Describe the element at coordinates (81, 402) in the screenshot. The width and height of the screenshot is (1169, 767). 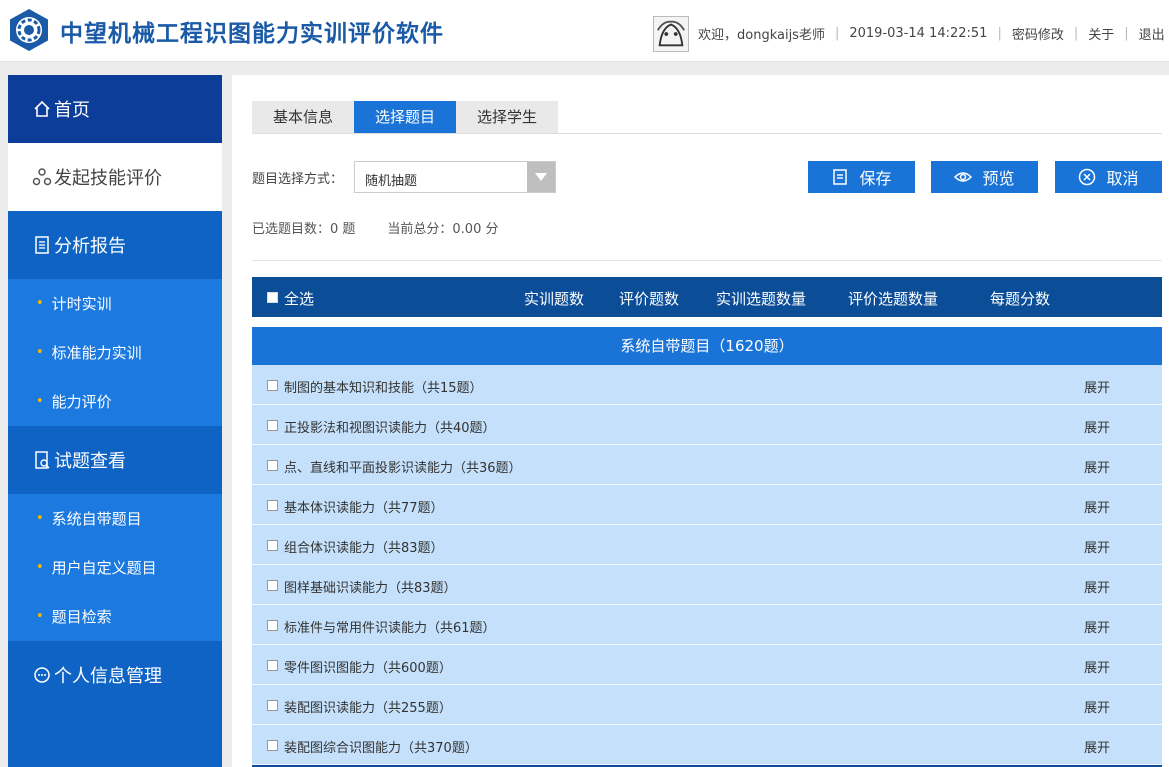
I see `sidebar-subitem-label: 能力评价` at that location.